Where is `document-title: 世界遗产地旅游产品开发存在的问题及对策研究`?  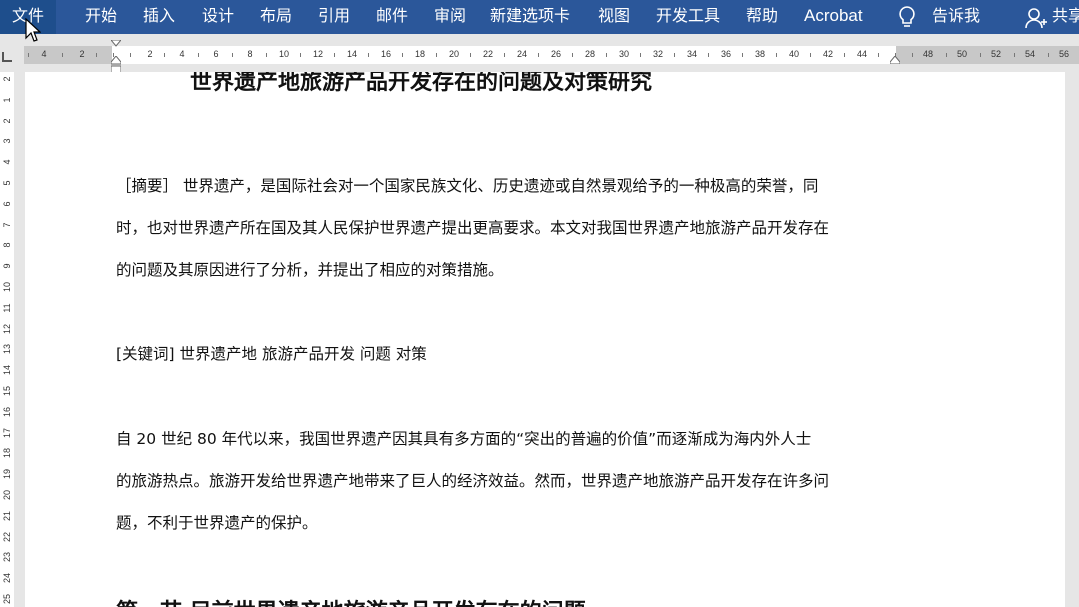
document-title: 世界遗产地旅游产品开发存在的问题及对策研究 is located at coordinates (421, 83).